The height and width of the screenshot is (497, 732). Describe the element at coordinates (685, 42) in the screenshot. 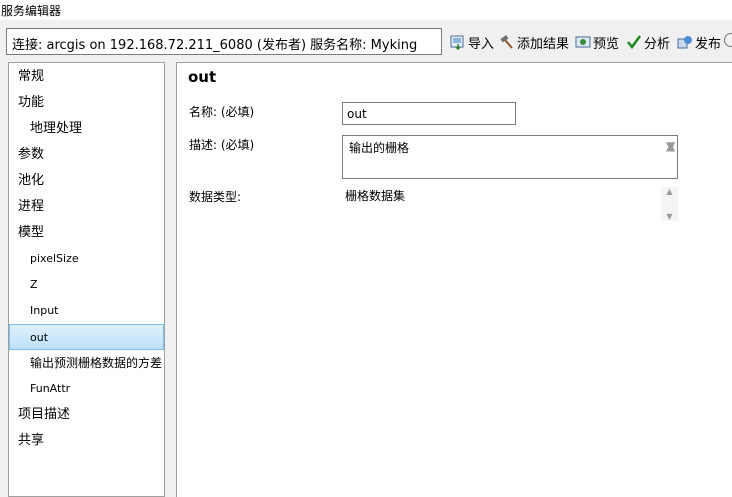

I see `publish-icon` at that location.